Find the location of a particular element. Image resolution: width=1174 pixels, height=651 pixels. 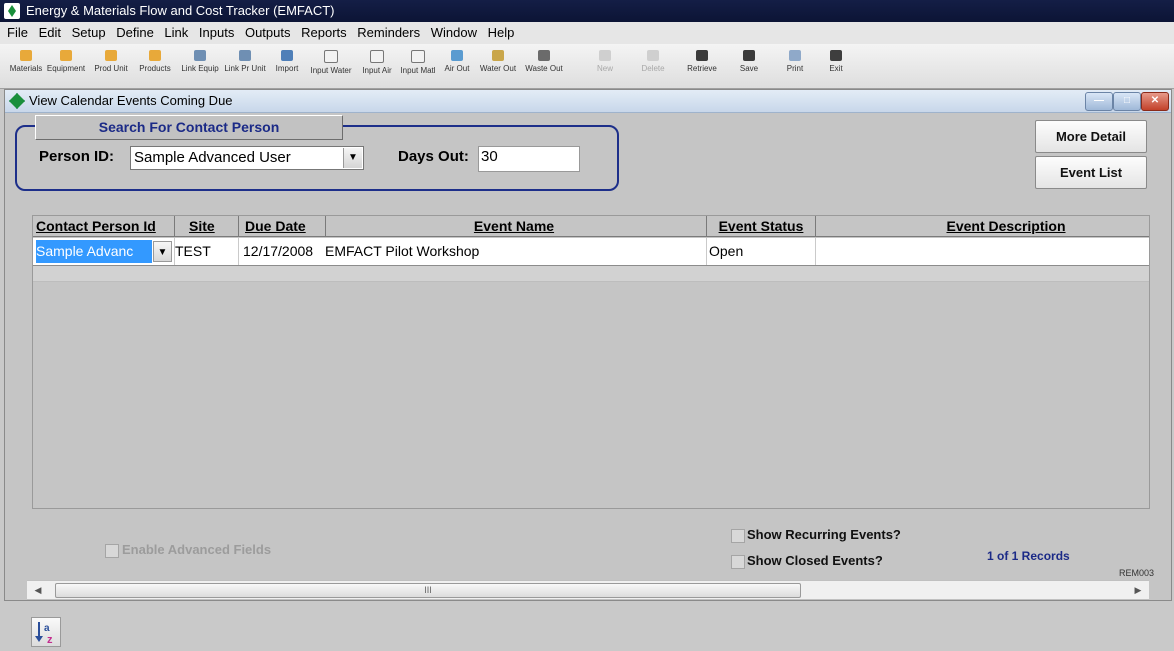

show-closed-label: Show Closed Events? is located at coordinates (815, 560).